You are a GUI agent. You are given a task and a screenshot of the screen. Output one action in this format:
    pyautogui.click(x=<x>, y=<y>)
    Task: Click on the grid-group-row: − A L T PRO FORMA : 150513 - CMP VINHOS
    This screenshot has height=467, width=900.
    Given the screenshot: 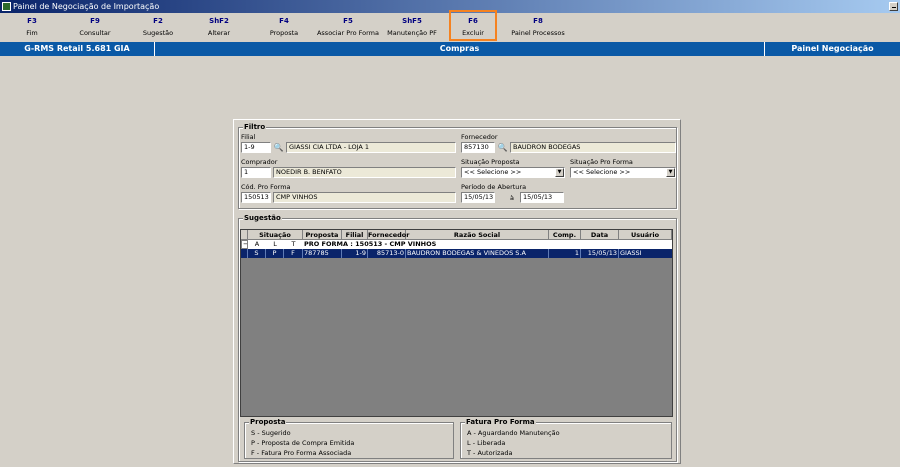 What is the action you would take?
    pyautogui.click(x=456, y=244)
    